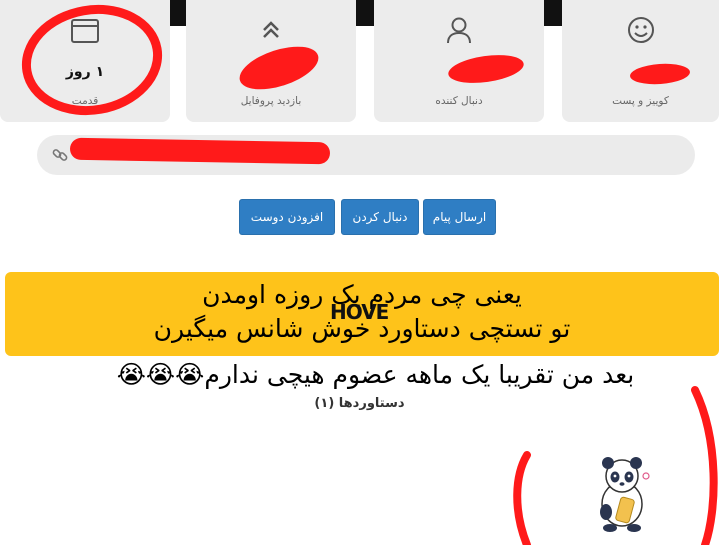 This screenshot has height=545, width=719. I want to click on watermark-logo: HOVE, so click(359, 312).